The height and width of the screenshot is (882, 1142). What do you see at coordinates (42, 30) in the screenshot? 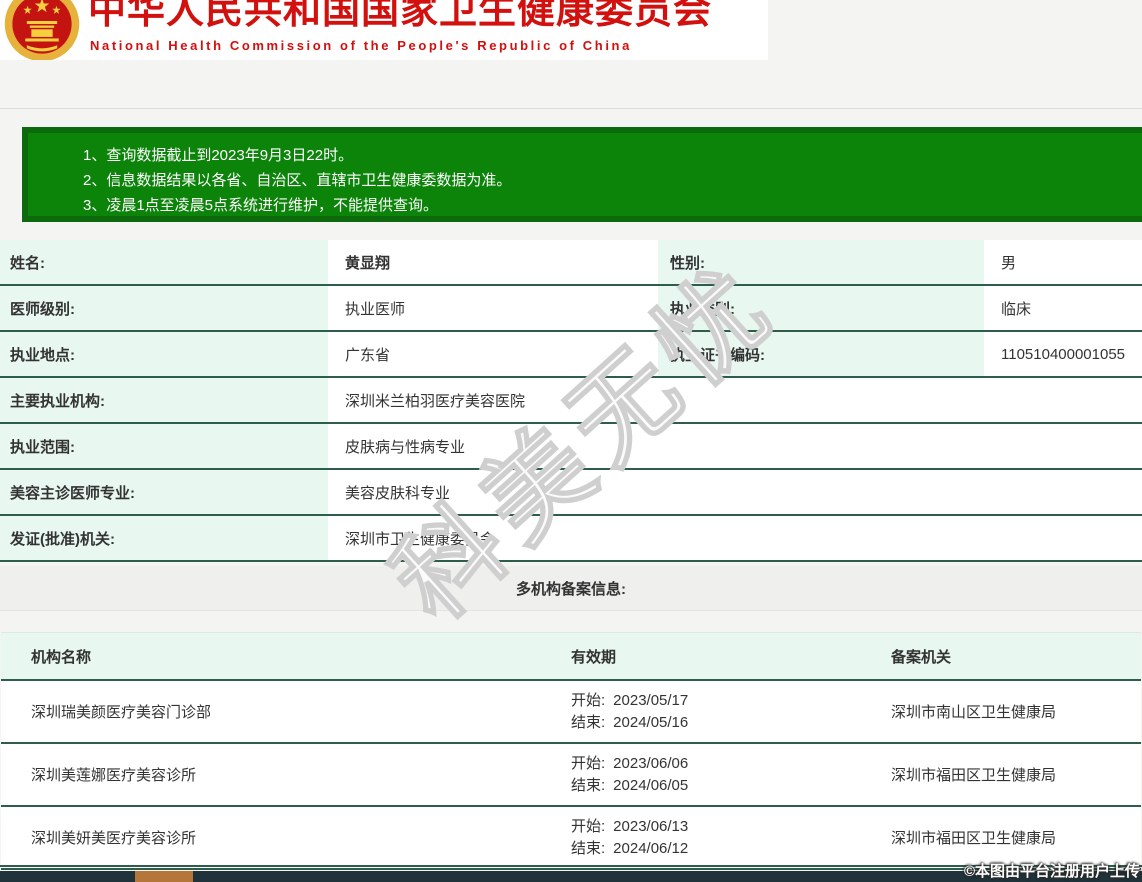
I see `national-emblem-icon` at bounding box center [42, 30].